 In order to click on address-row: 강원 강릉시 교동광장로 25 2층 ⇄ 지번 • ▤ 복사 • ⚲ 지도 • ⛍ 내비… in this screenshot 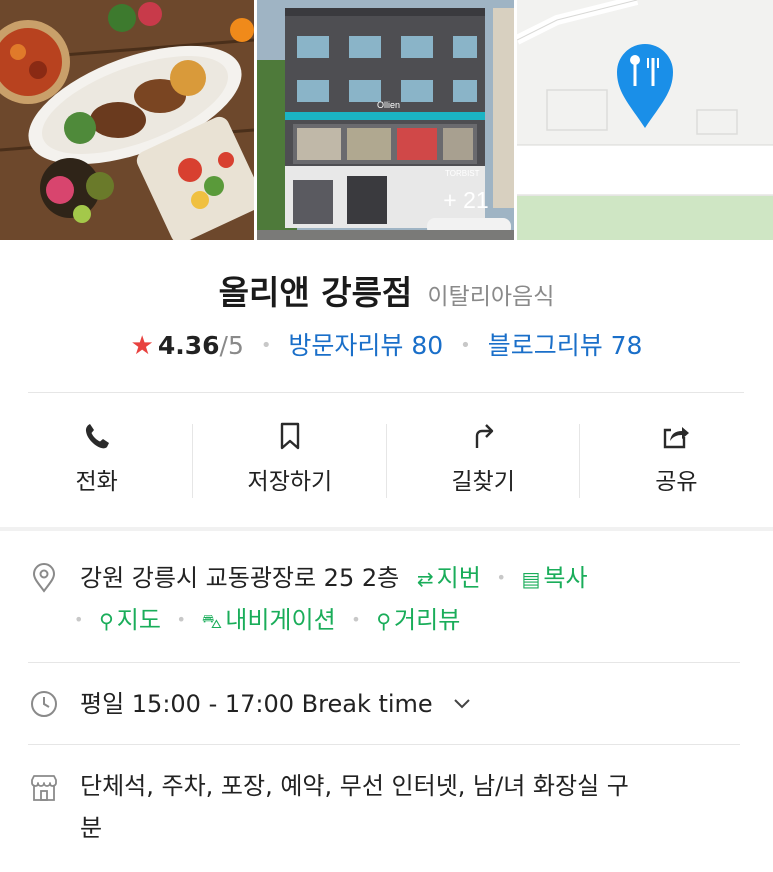, I will do `click(386, 602)`.